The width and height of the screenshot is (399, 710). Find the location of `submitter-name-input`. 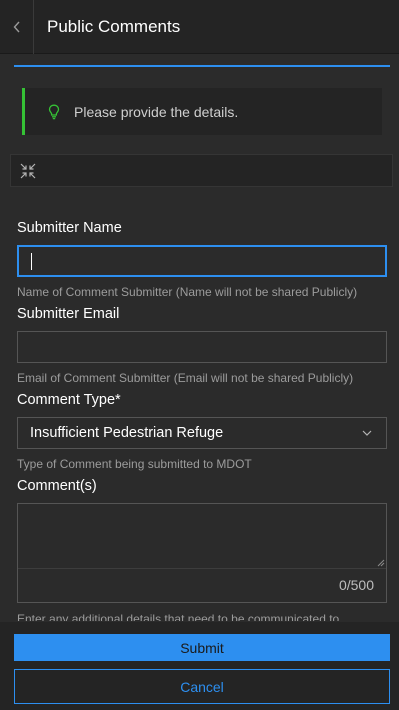

submitter-name-input is located at coordinates (202, 261).